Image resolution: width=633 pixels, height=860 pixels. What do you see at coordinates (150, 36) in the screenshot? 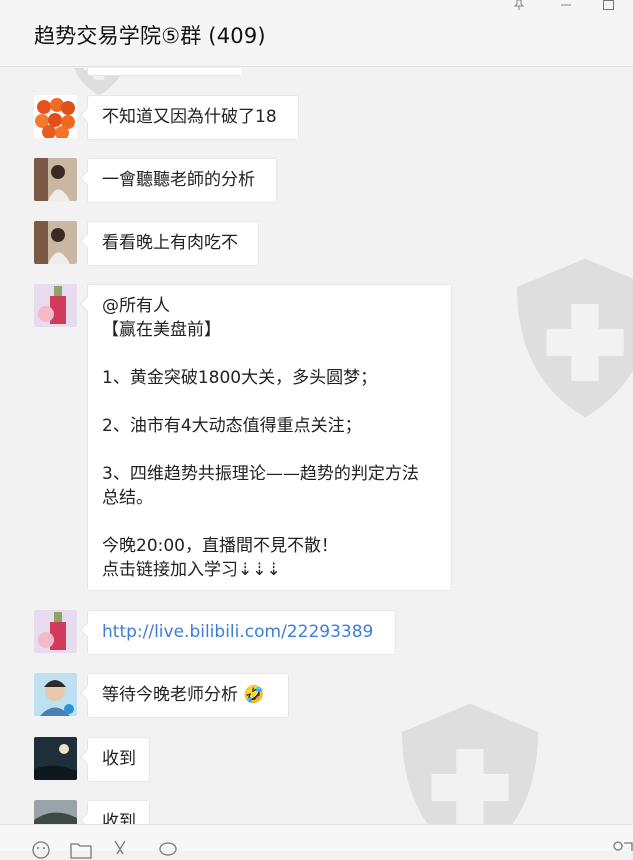
I see `chat-title: 趋势交易学院⑤群 (409)` at bounding box center [150, 36].